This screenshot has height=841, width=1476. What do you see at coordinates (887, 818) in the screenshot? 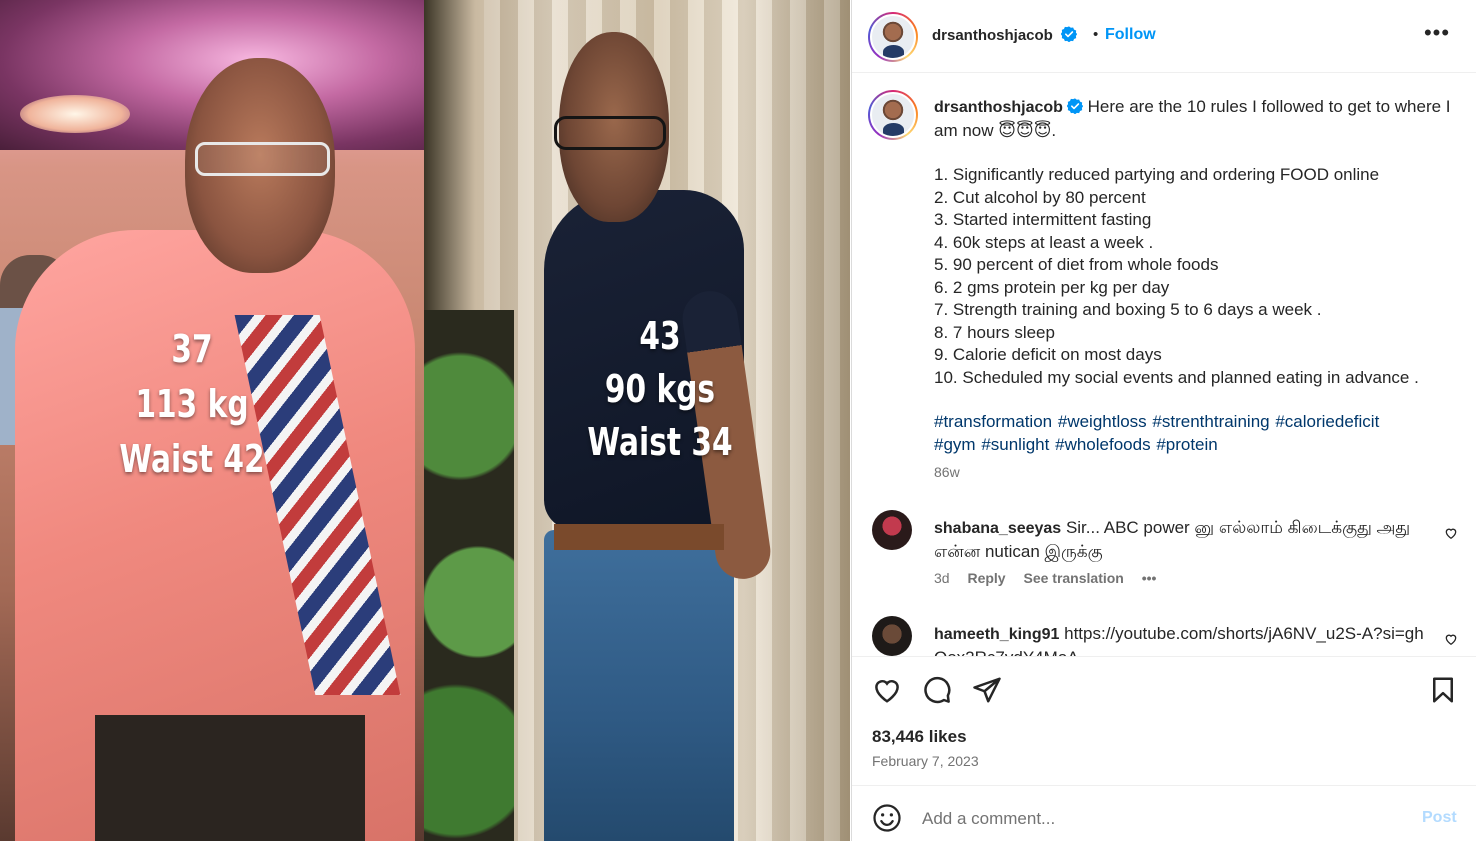
I see `emoji-icon` at bounding box center [887, 818].